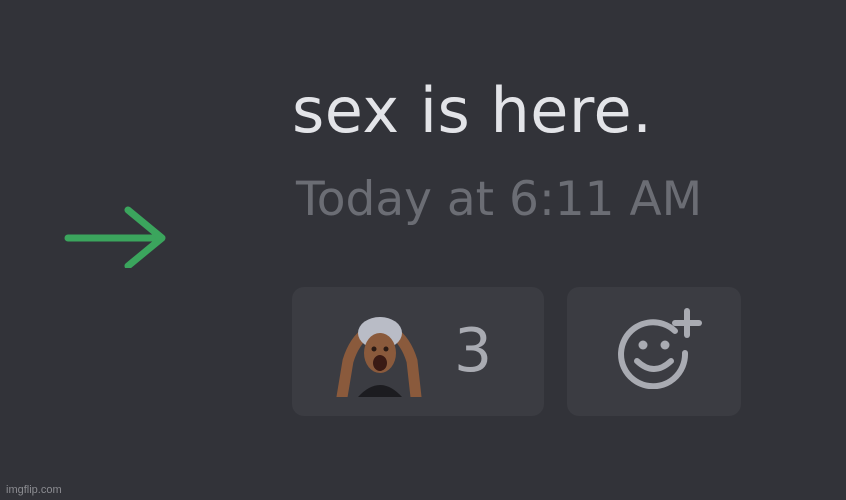 This screenshot has width=846, height=500. Describe the element at coordinates (115, 237) in the screenshot. I see `arrow-right-icon` at that location.